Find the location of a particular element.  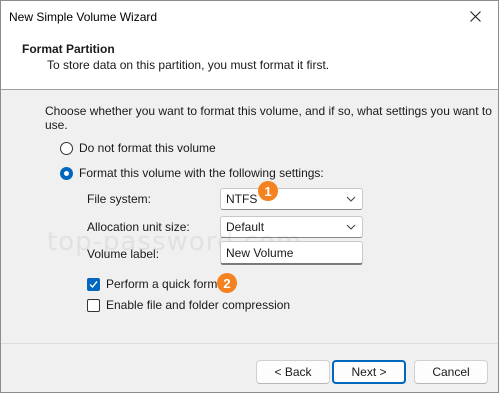

quick-format-checkbox-row: Perform a quick format is located at coordinates (157, 284).